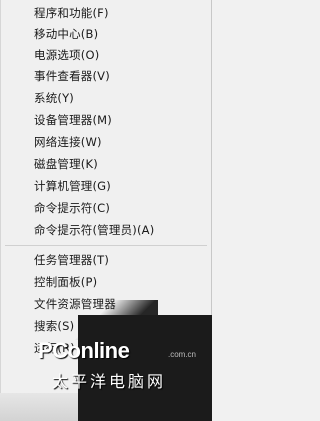  What do you see at coordinates (72, 208) in the screenshot?
I see `menu-item-command-prompt: 命令提示符(C)` at bounding box center [72, 208].